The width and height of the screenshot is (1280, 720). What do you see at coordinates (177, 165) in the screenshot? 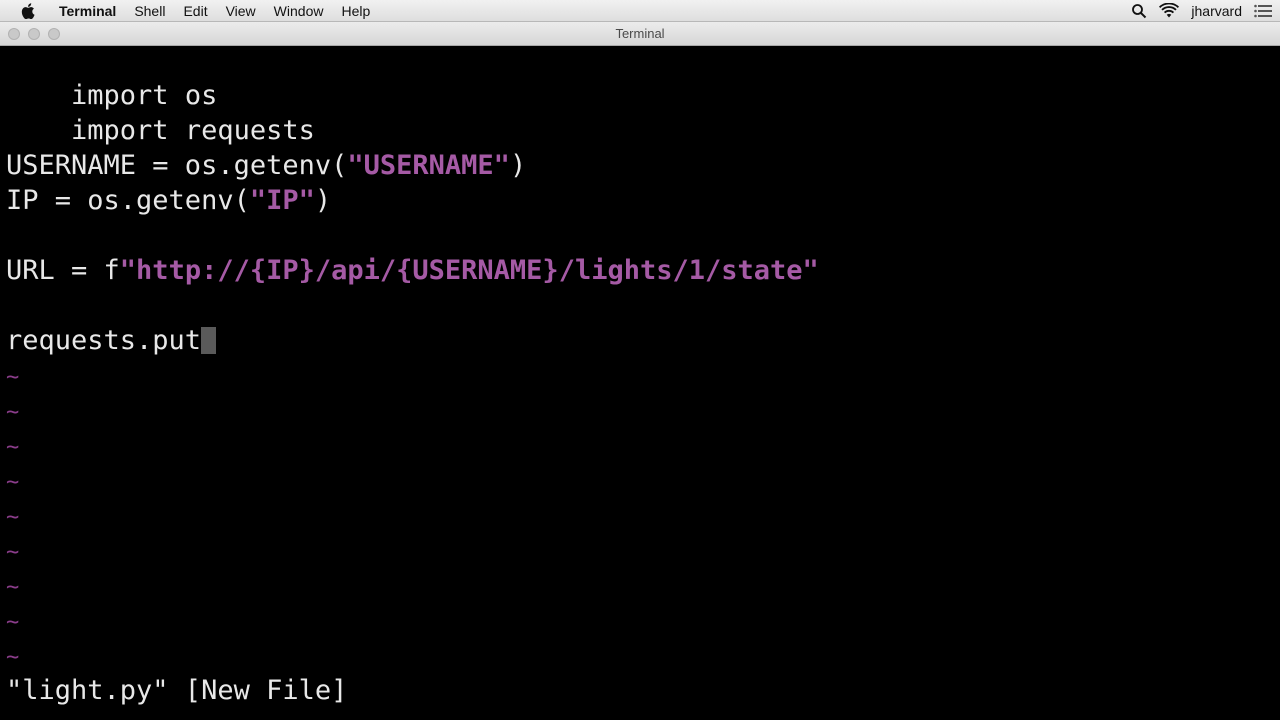
I see `code-text: USERNAME = os.getenv(` at bounding box center [177, 165].